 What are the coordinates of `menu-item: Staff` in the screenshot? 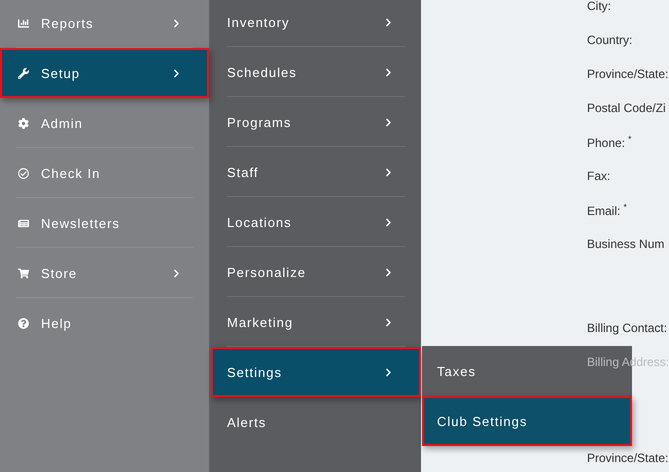 It's located at (316, 172).